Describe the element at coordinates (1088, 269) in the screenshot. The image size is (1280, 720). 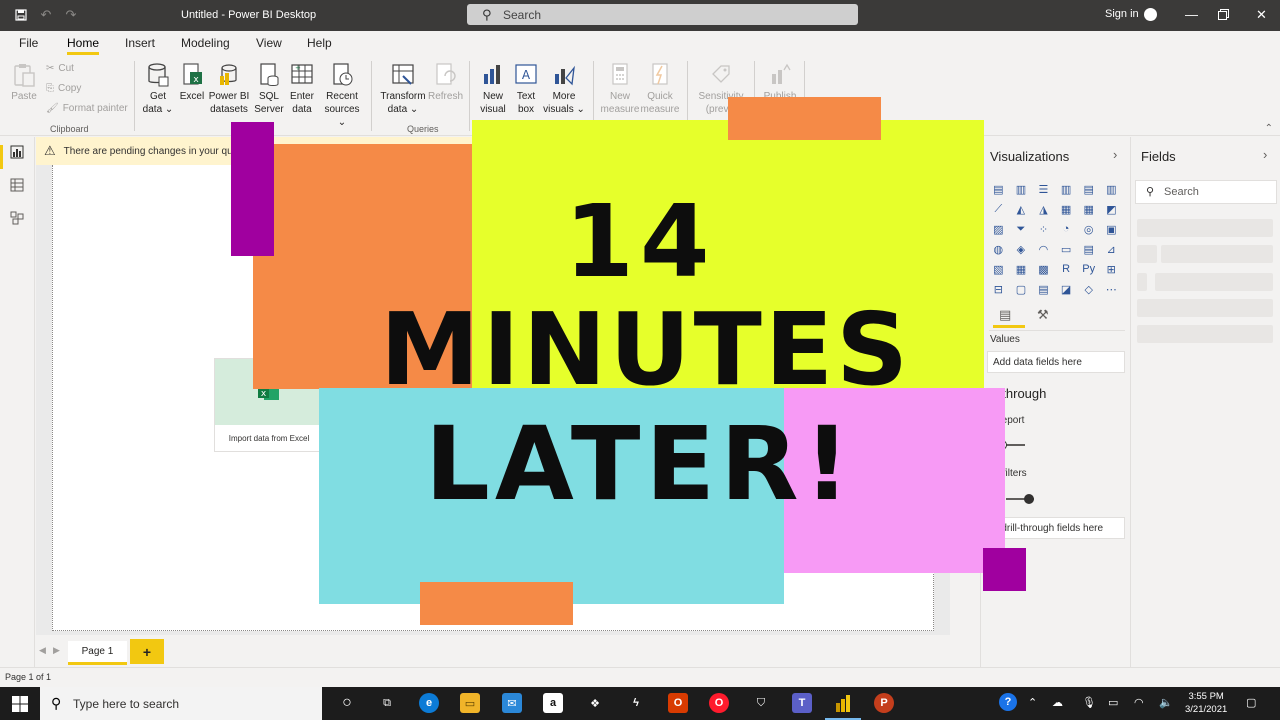
I see `python-visual-icon: Py` at that location.